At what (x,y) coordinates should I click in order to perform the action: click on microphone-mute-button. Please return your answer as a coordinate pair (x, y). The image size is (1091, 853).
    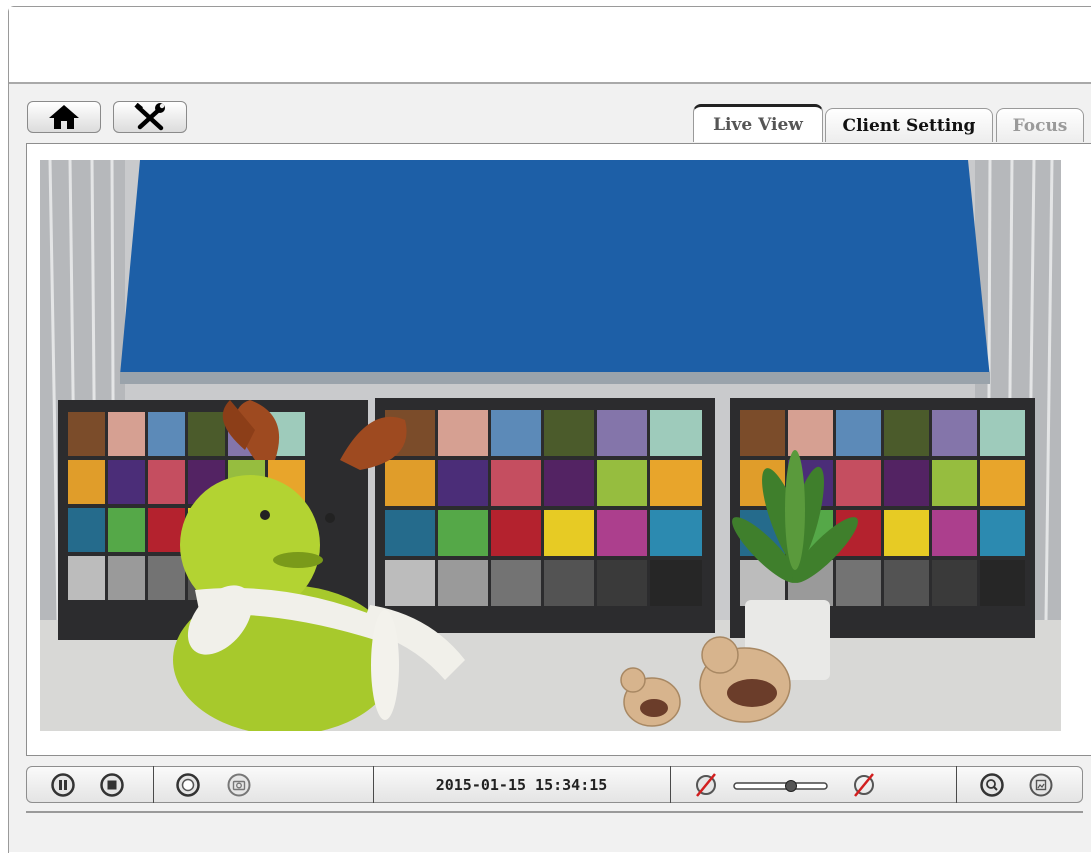
    Looking at the image, I should click on (706, 785).